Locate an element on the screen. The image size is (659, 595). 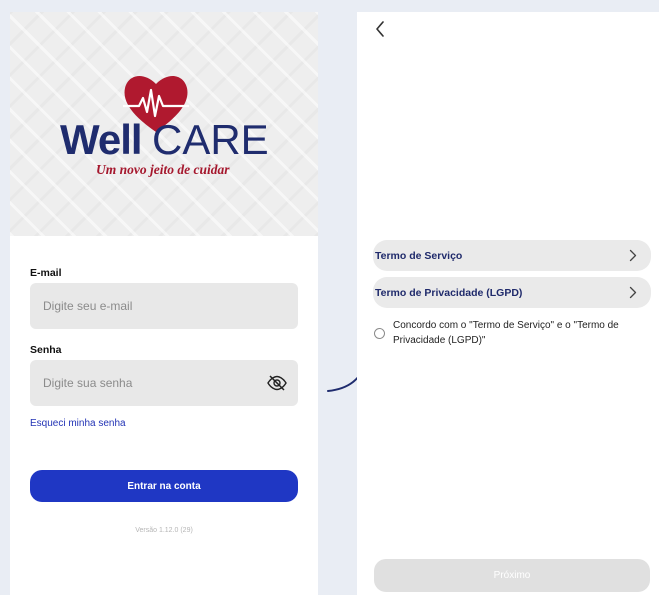
password-field is located at coordinates (148, 383).